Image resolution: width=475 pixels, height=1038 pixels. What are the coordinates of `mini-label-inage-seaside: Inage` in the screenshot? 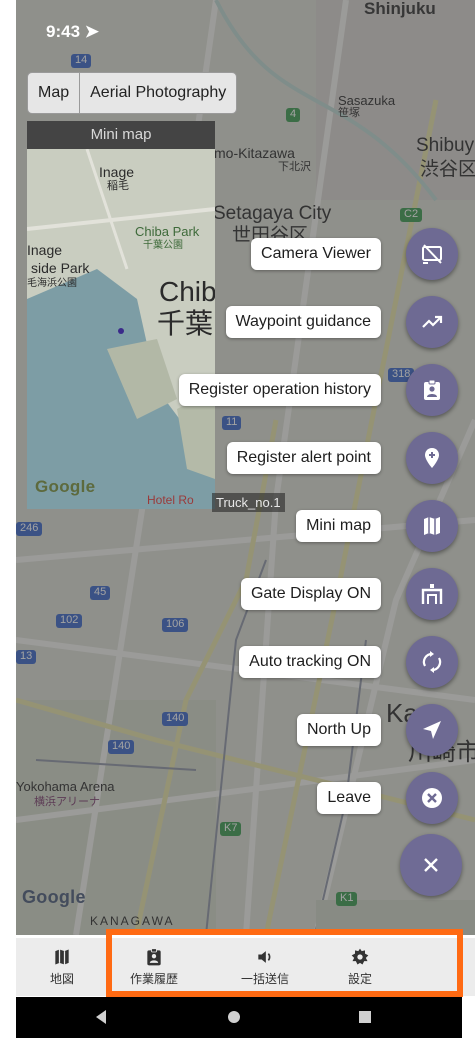 It's located at (45, 250).